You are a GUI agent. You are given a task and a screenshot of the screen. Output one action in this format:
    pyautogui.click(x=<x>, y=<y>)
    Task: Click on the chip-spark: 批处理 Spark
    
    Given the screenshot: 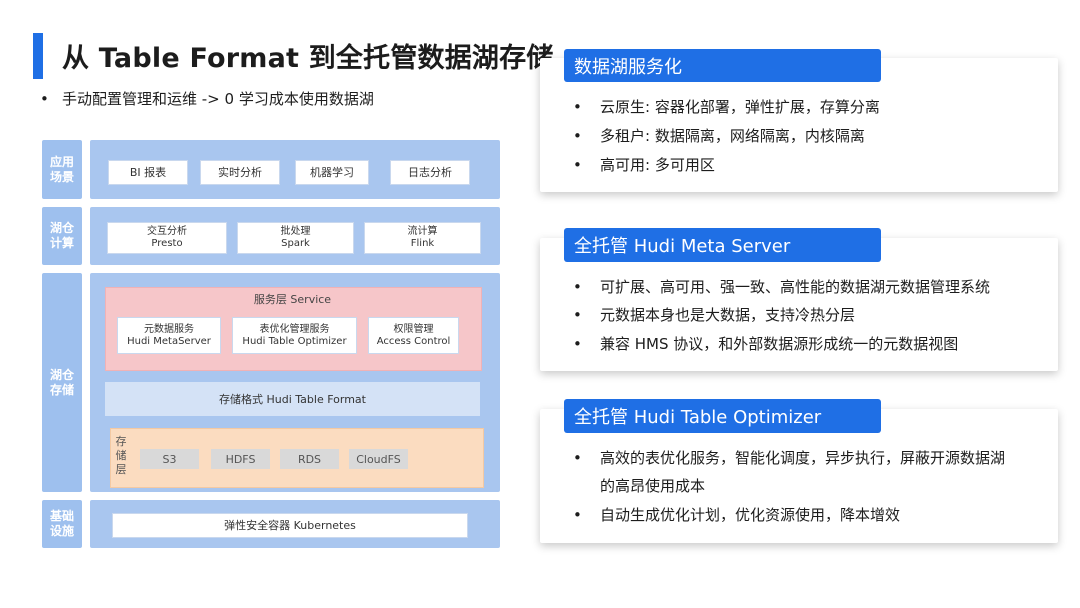 What is the action you would take?
    pyautogui.click(x=295, y=238)
    